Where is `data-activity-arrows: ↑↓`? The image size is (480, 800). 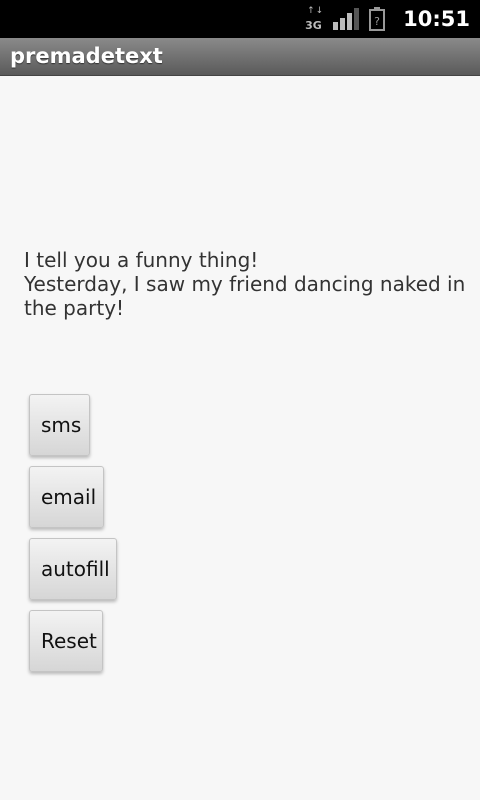
data-activity-arrows: ↑↓ is located at coordinates (316, 11).